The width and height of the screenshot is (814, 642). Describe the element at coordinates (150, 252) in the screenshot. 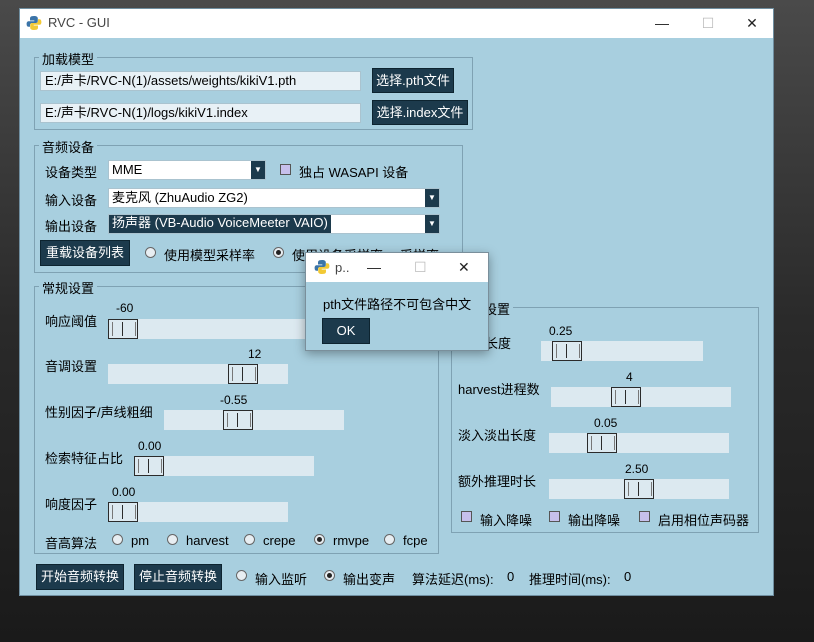

I see `use-model-sr-radio` at that location.